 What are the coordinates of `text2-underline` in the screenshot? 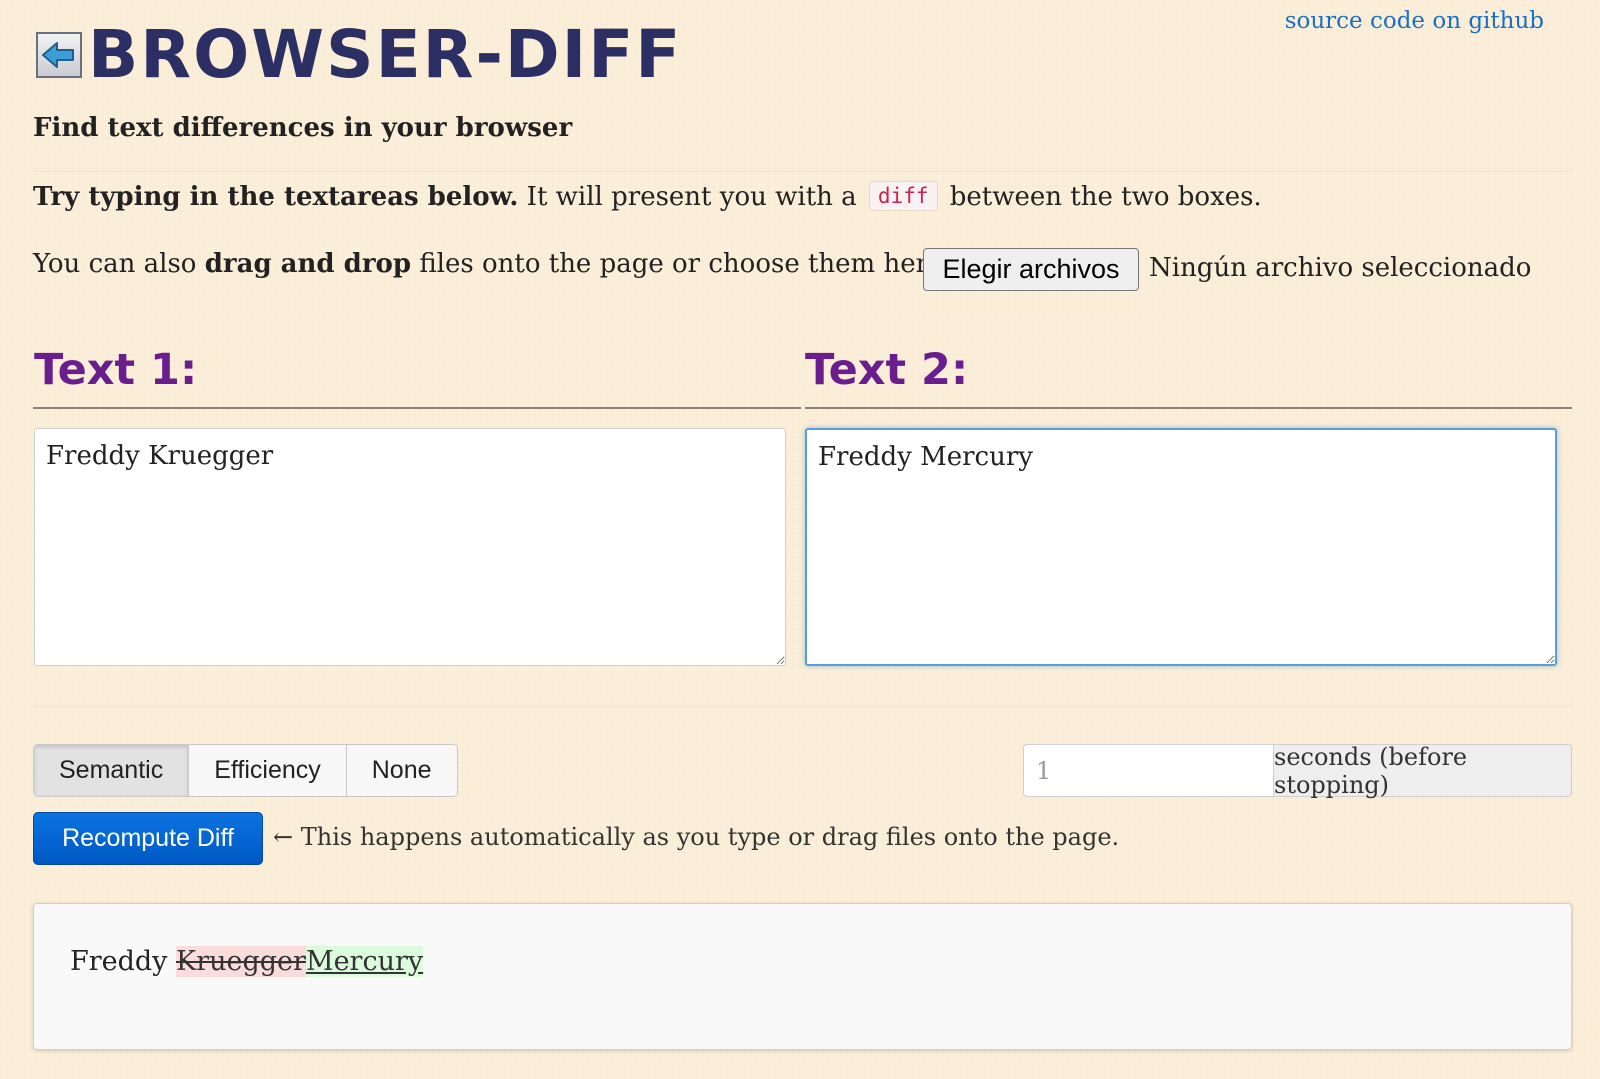 It's located at (1188, 408).